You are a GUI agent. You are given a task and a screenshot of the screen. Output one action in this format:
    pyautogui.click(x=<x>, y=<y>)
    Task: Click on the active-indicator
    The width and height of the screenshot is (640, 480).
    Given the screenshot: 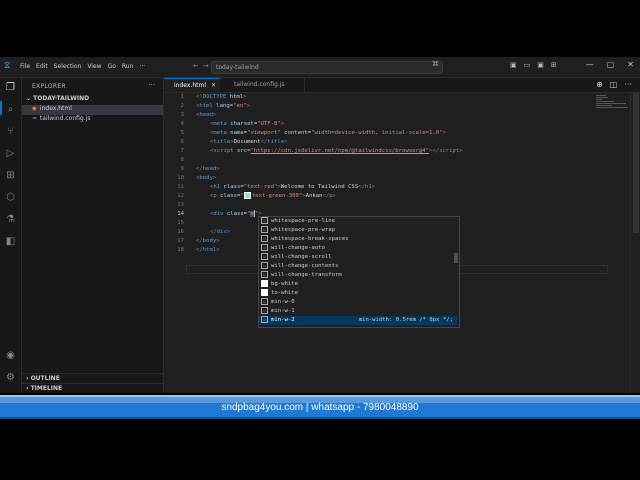 What is the action you would take?
    pyautogui.click(x=1, y=108)
    